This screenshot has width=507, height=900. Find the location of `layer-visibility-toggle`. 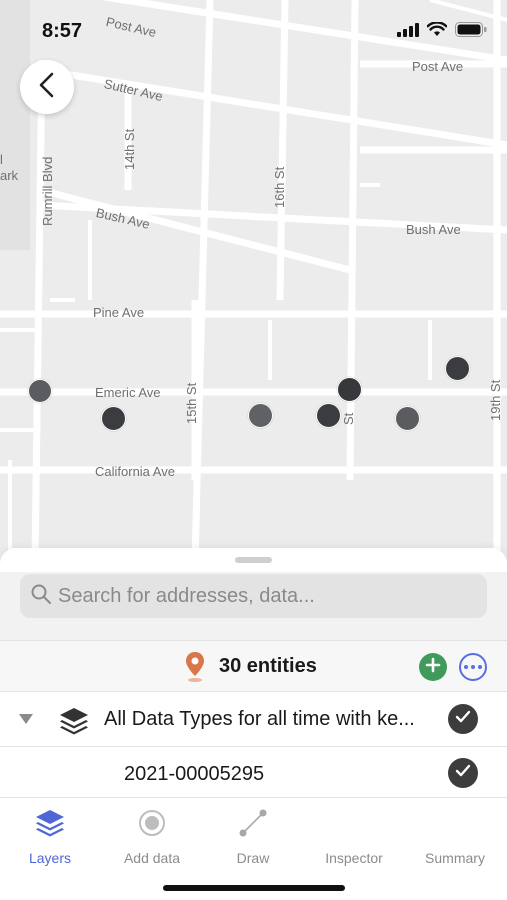

layer-visibility-toggle is located at coordinates (463, 719).